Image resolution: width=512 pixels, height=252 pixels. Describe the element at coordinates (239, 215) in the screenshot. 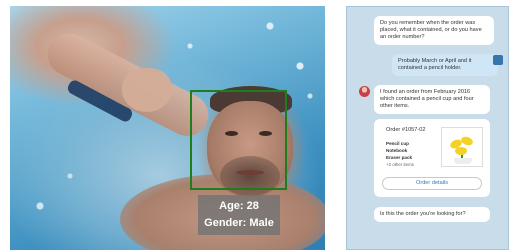

I see `face-attributes-label: Age: 28 Gender: Male` at that location.